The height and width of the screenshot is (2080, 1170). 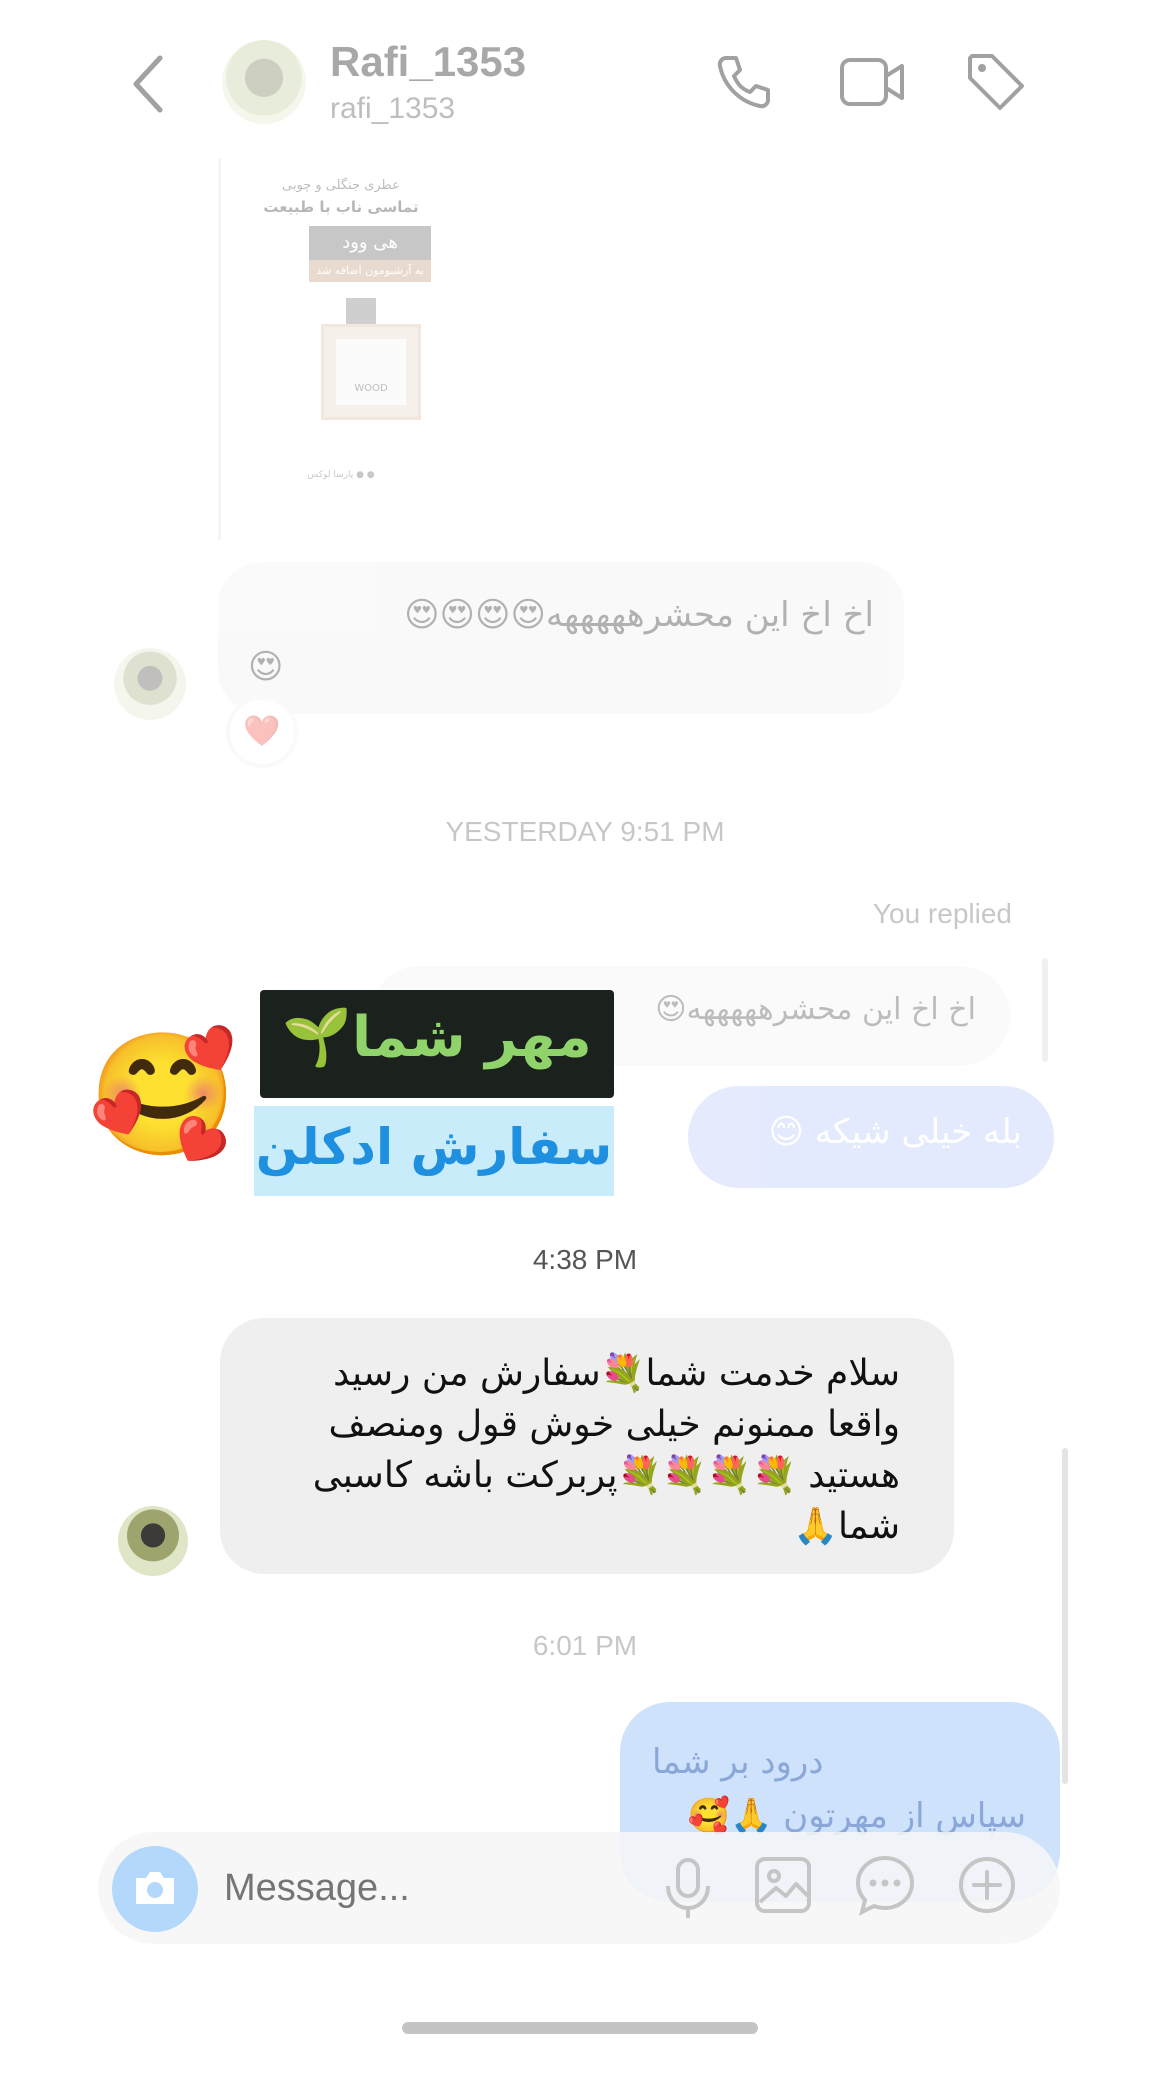 What do you see at coordinates (942, 913) in the screenshot?
I see `you-replied-label: You replied` at bounding box center [942, 913].